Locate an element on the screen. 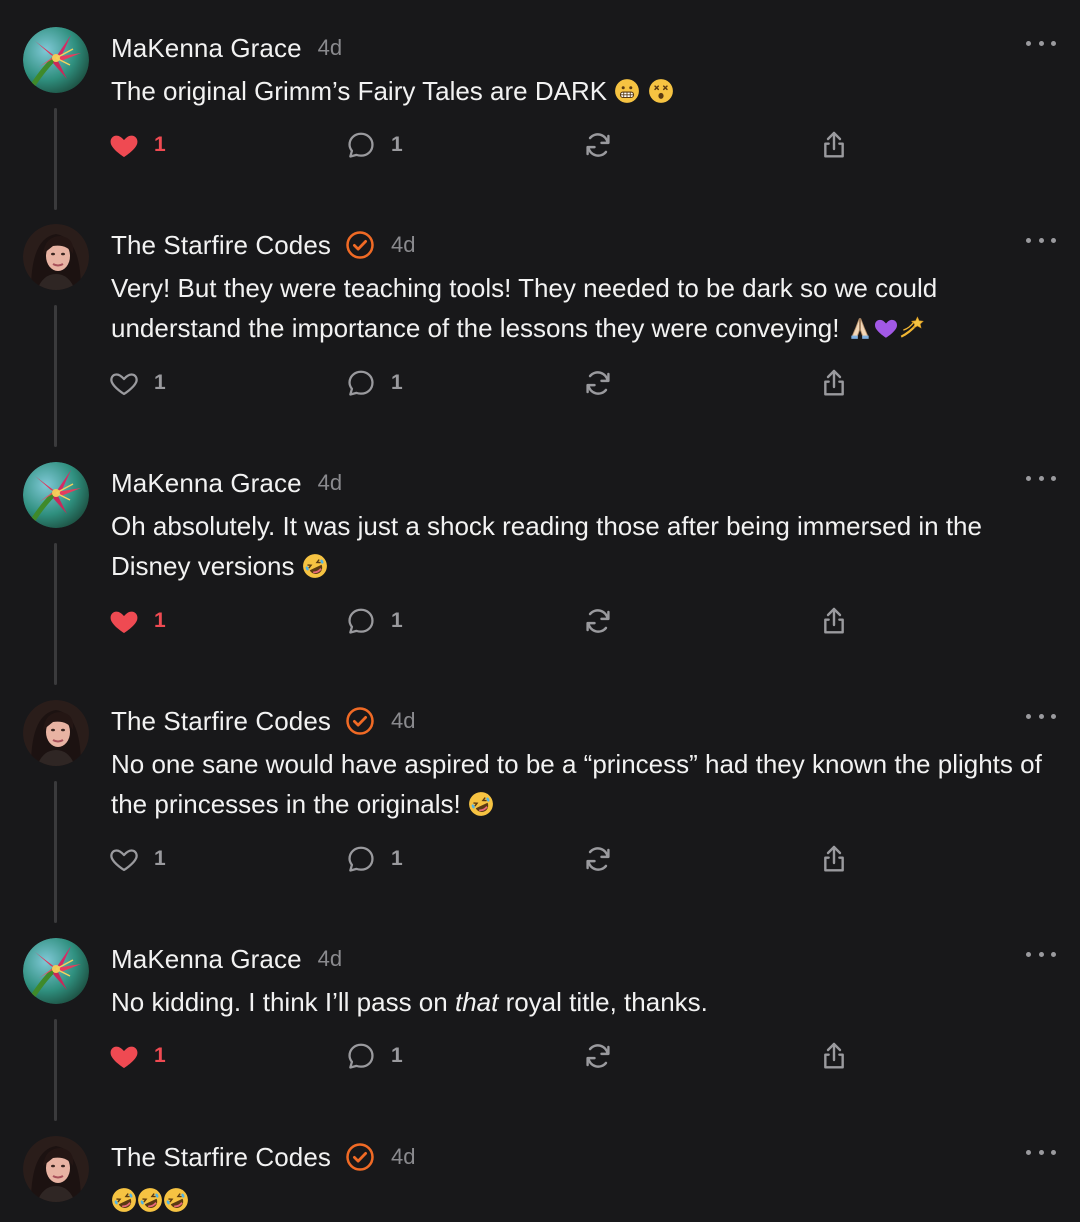 Image resolution: width=1080 pixels, height=1222 pixels. folded-hands-emoji is located at coordinates (860, 328).